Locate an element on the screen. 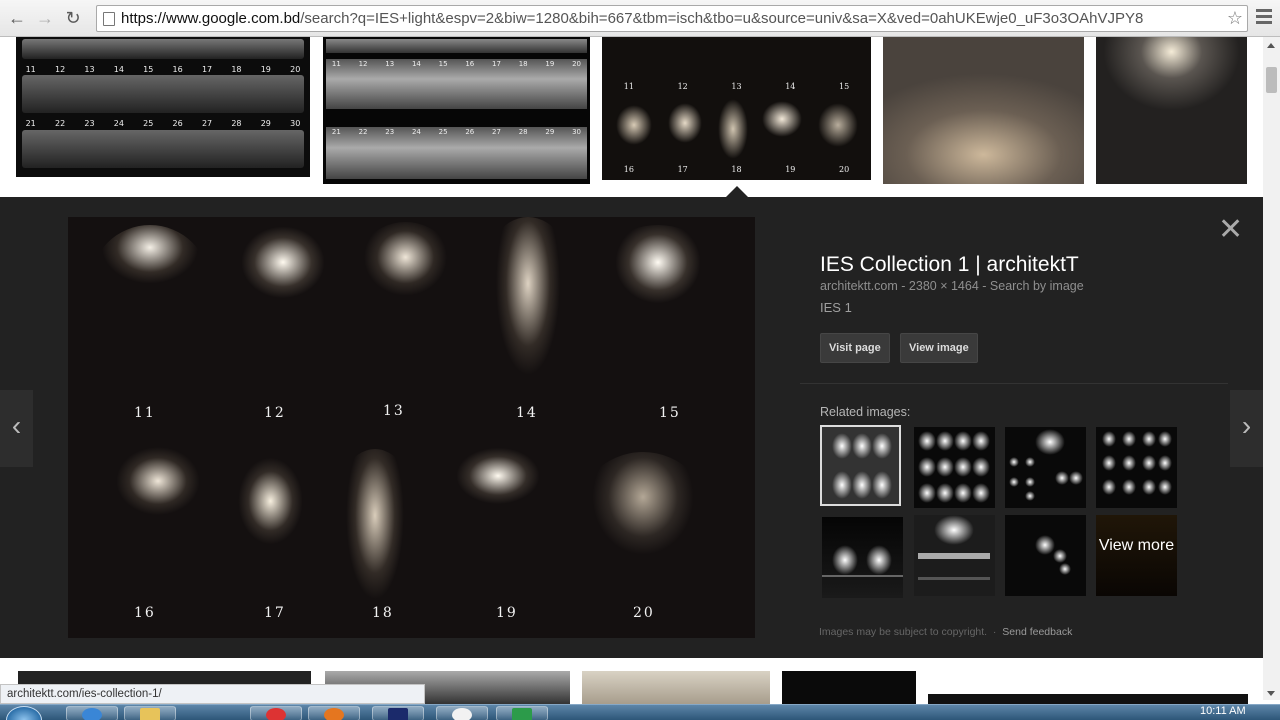 The width and height of the screenshot is (1280, 720). visit-page-button: Visit page is located at coordinates (855, 348).